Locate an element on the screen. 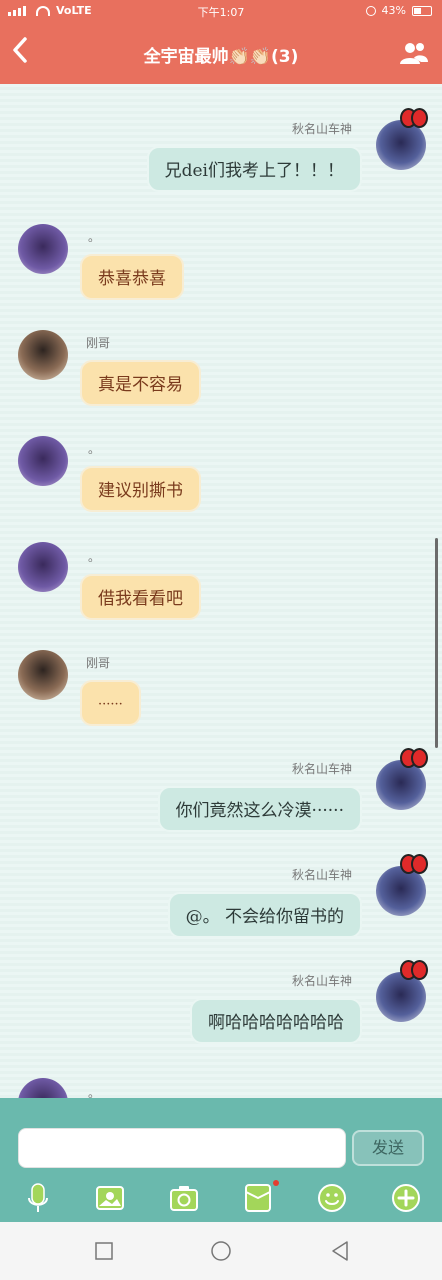 The height and width of the screenshot is (1280, 442). home-button is located at coordinates (221, 1251).